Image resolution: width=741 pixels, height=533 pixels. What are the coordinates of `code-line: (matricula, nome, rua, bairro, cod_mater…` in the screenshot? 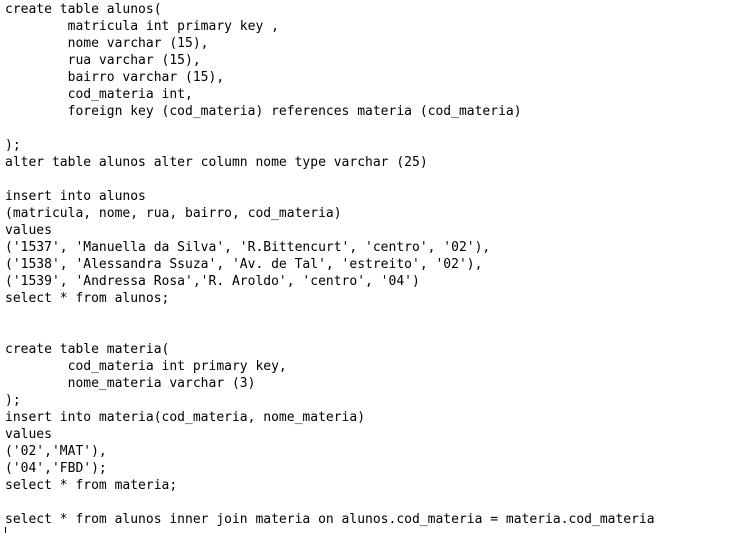 It's located at (173, 213).